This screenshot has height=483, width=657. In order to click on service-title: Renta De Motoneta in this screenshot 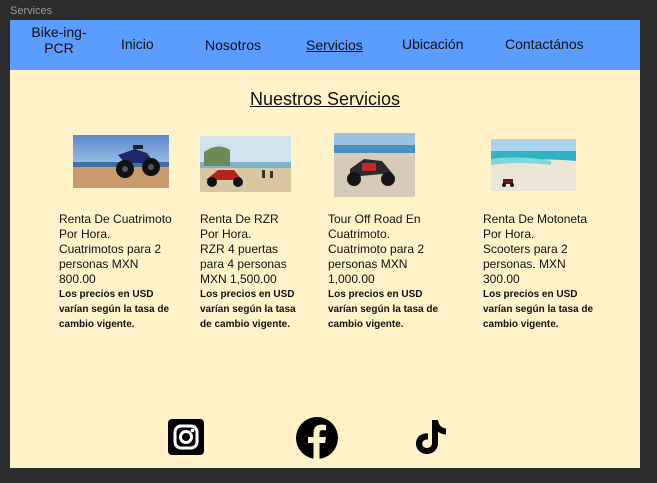, I will do `click(535, 219)`.